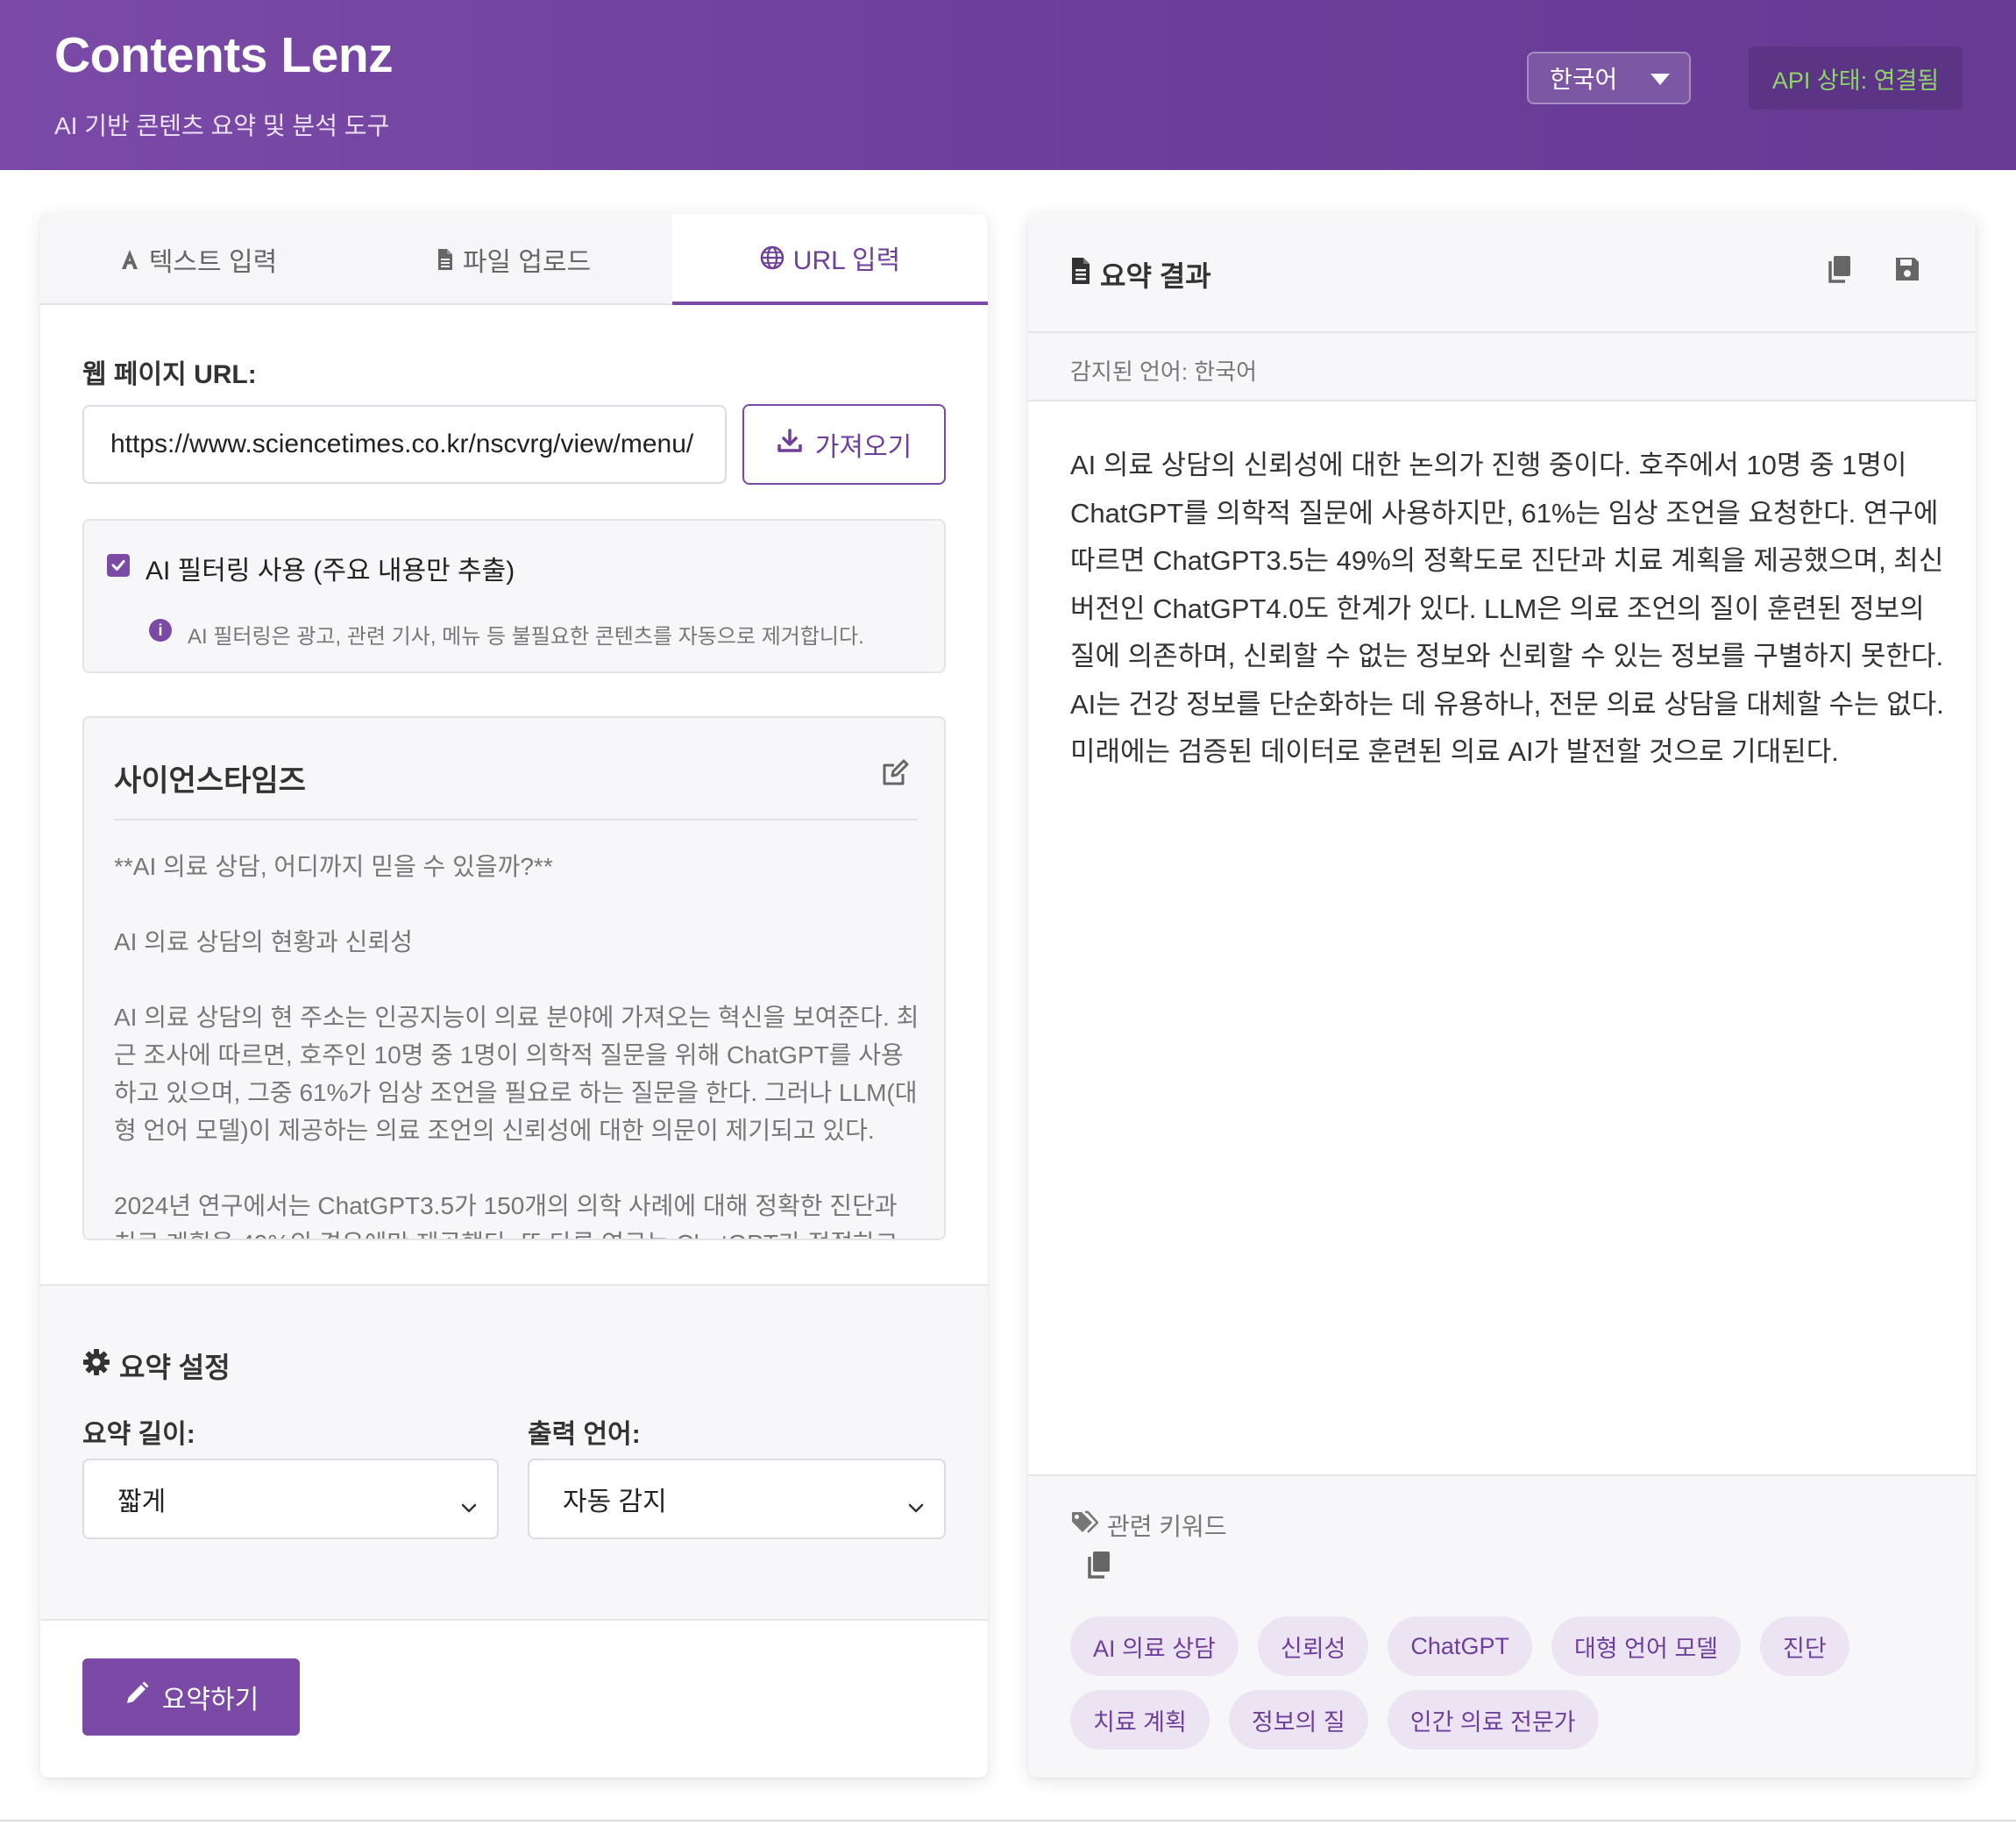 This screenshot has width=2016, height=1832. What do you see at coordinates (1856, 78) in the screenshot?
I see `api-status-badge: API 상태: 연결됨` at bounding box center [1856, 78].